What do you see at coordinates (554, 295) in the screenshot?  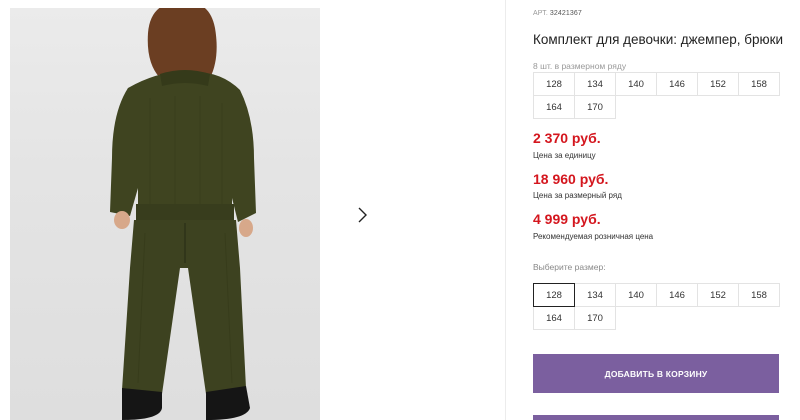 I see `size-option-128: 128` at bounding box center [554, 295].